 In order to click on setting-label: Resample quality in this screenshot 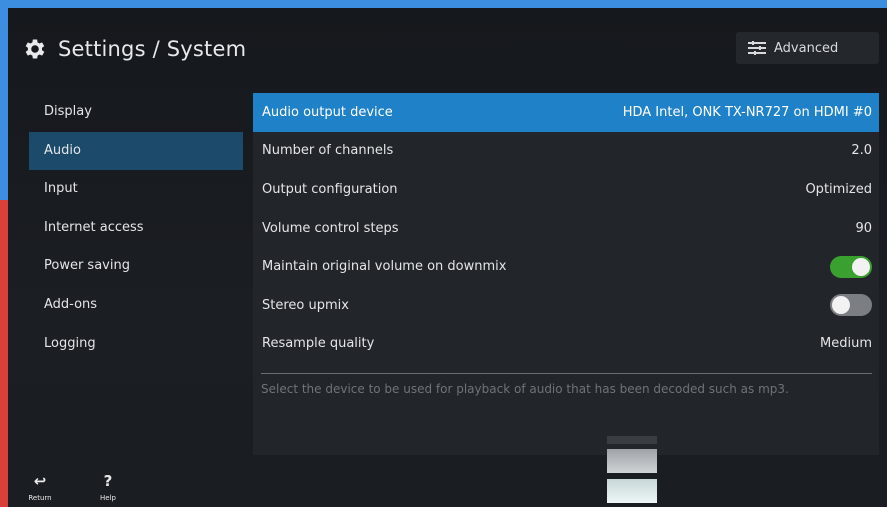, I will do `click(318, 344)`.